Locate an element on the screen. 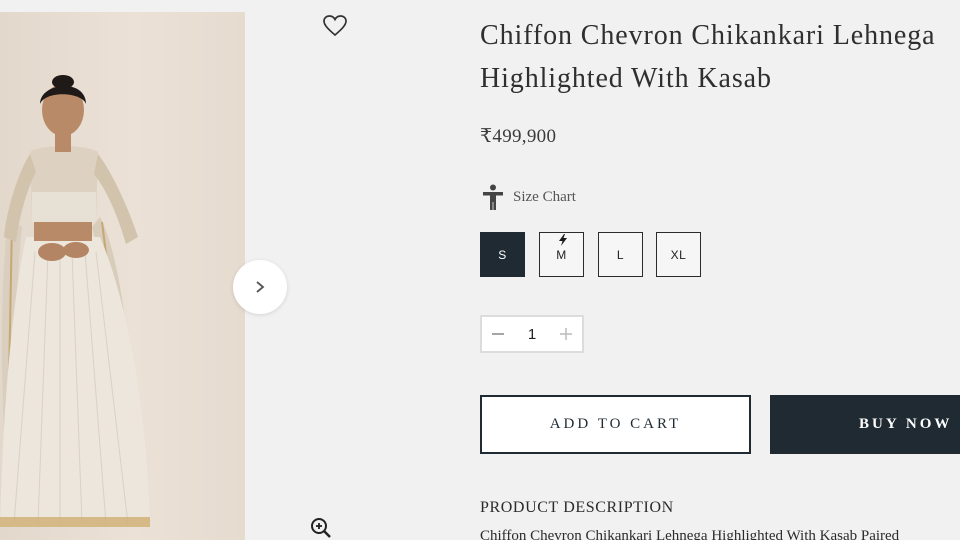  quantity-stepper: 1 is located at coordinates (532, 334).